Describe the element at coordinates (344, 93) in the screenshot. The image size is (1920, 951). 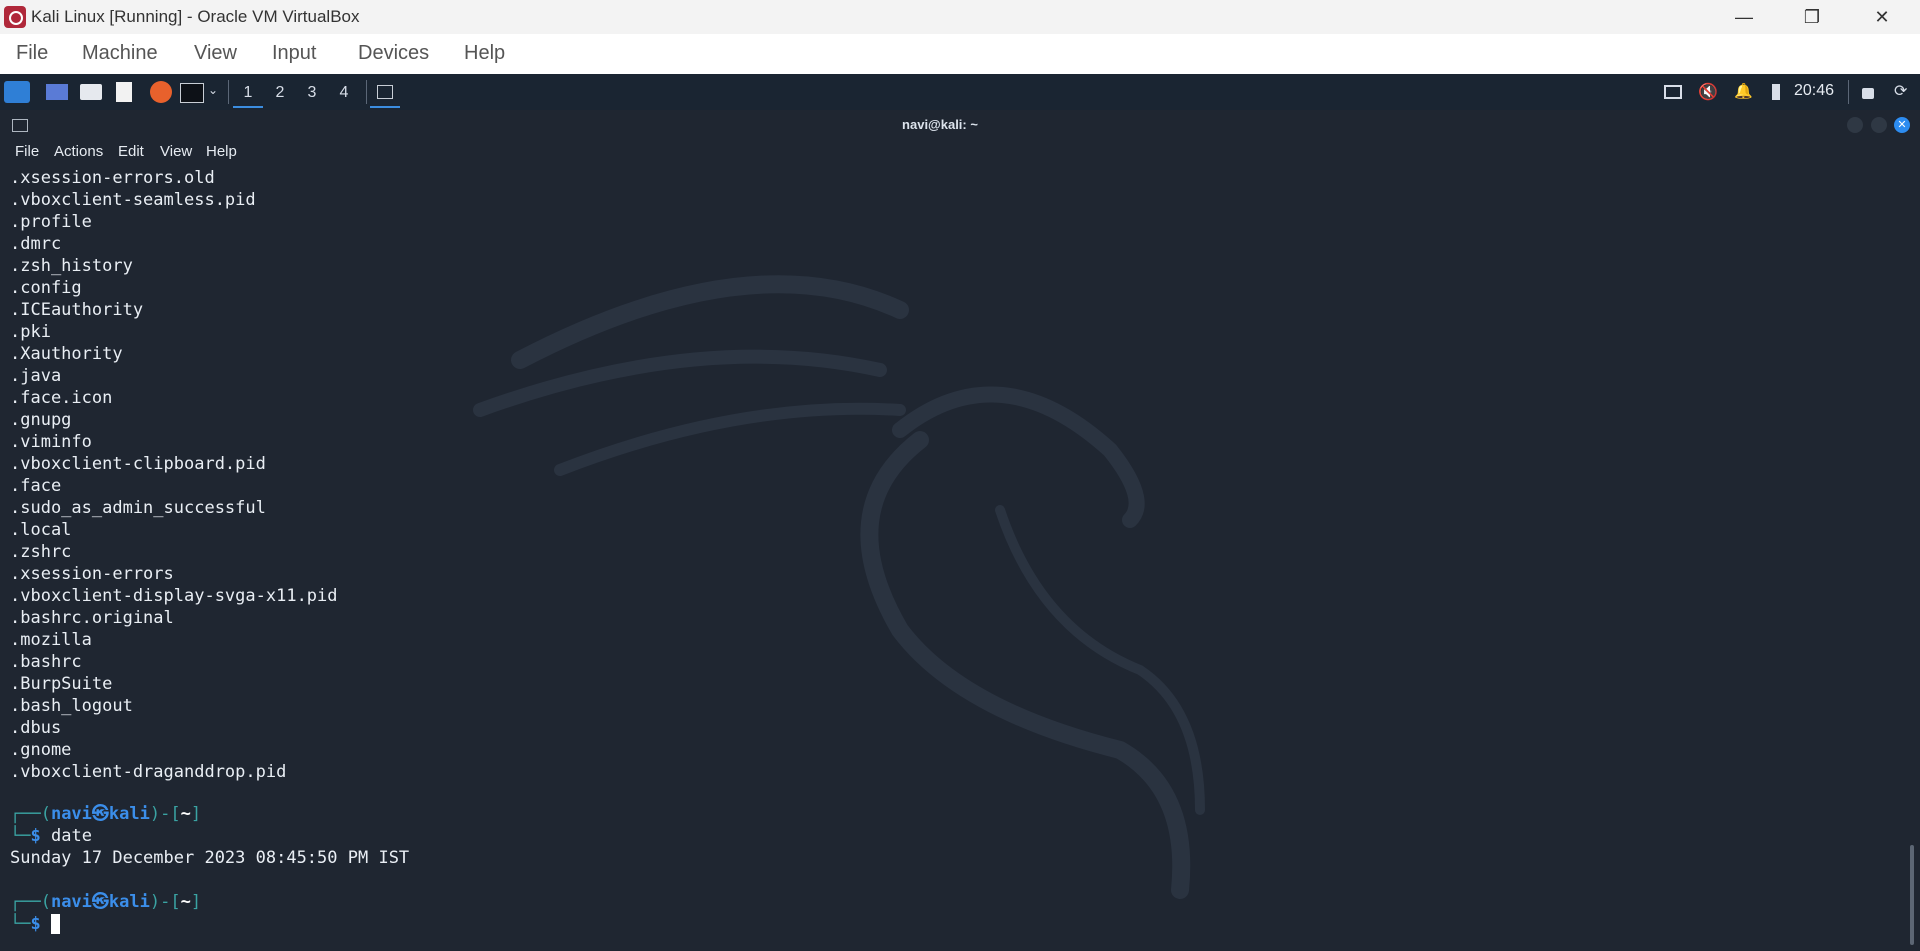
I see `workspace-4: 4` at that location.